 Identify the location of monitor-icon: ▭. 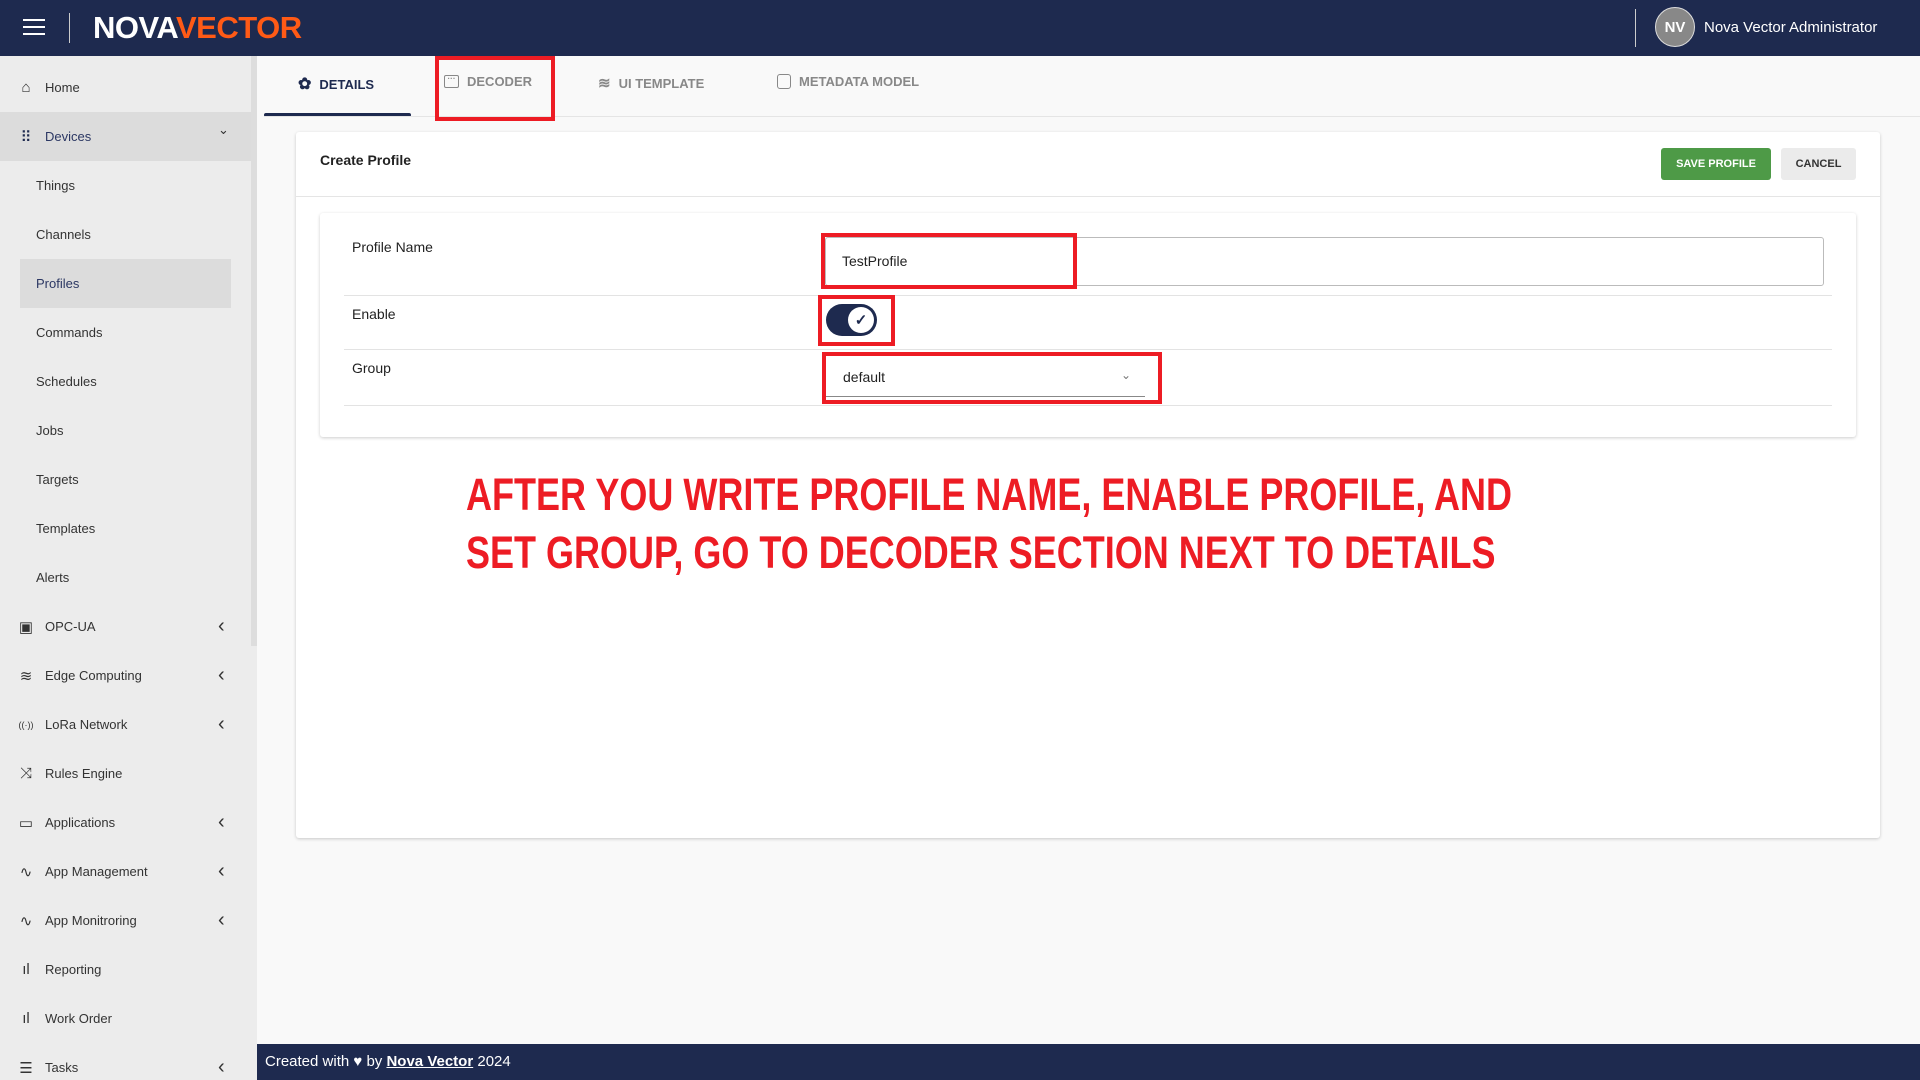
(26, 823).